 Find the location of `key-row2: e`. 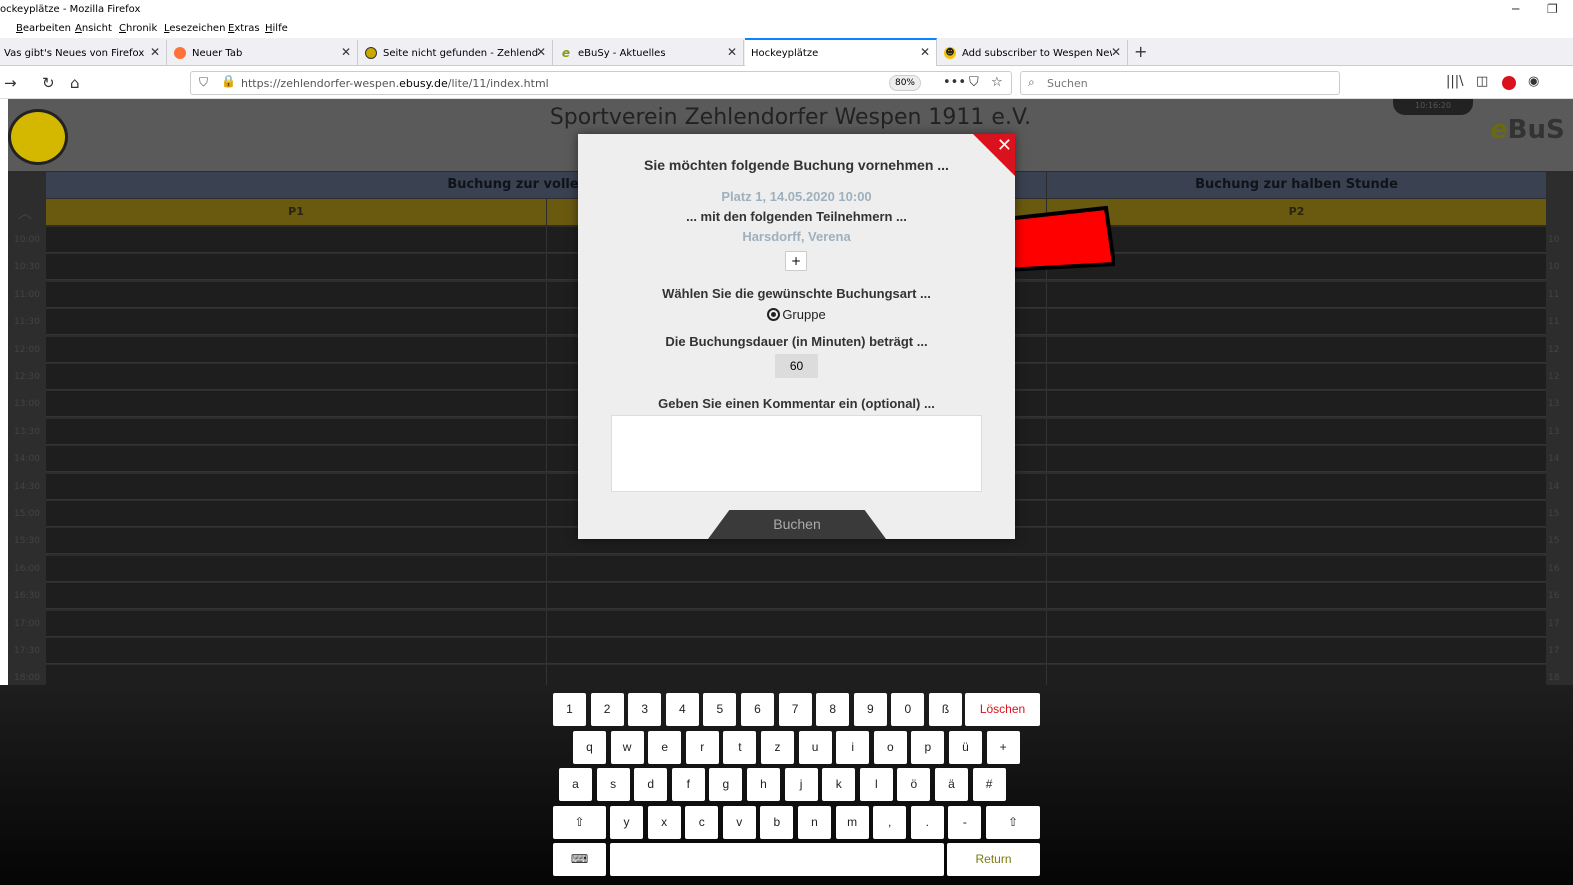

key-row2: e is located at coordinates (665, 747).